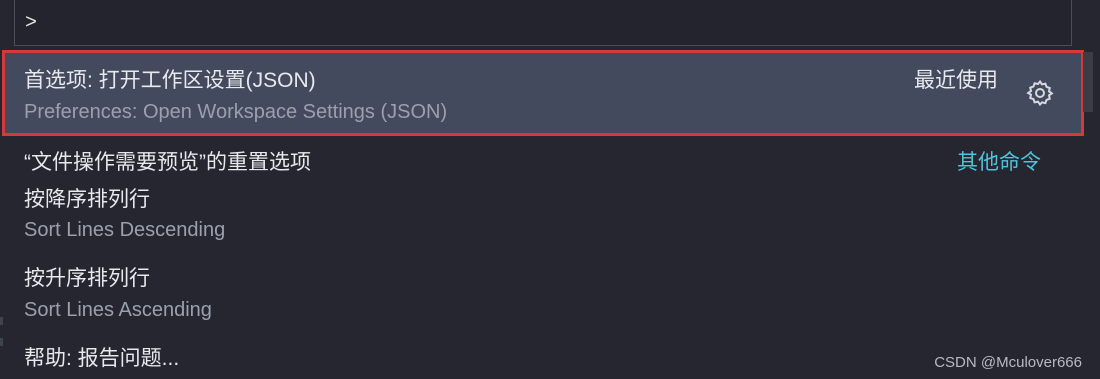 Image resolution: width=1100 pixels, height=379 pixels. What do you see at coordinates (1008, 362) in the screenshot?
I see `watermark: CSDN @Mculover666` at bounding box center [1008, 362].